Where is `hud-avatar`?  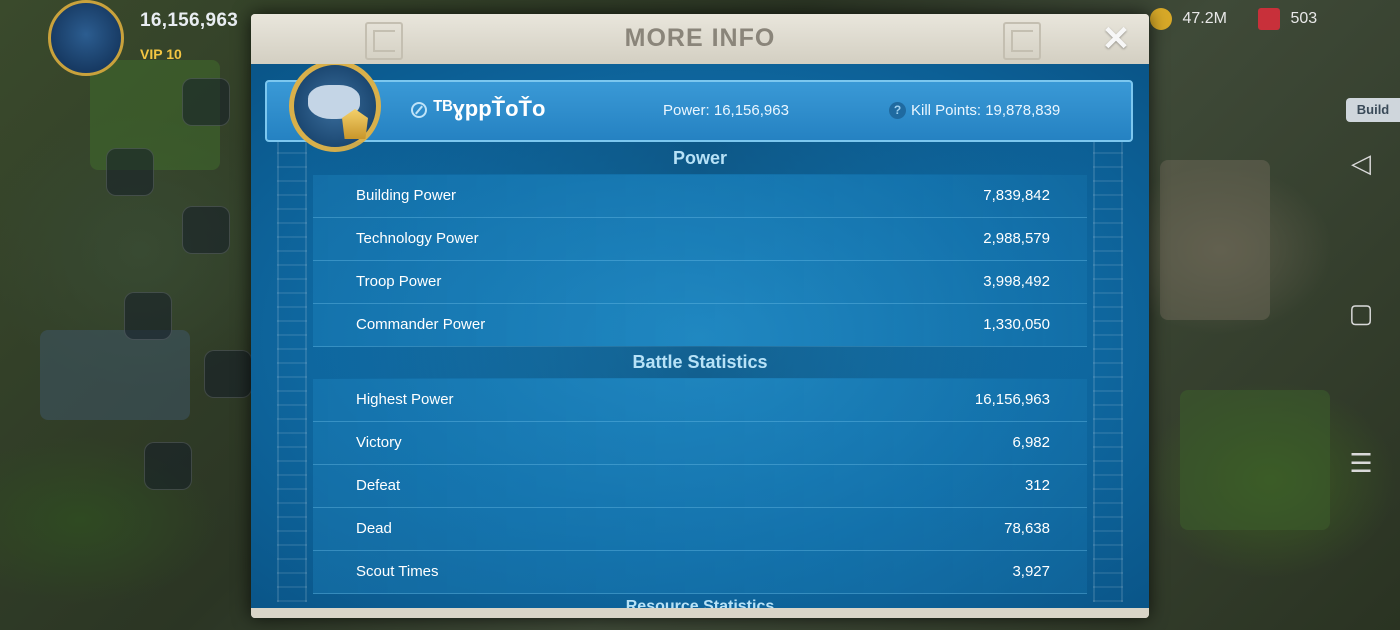 hud-avatar is located at coordinates (86, 38).